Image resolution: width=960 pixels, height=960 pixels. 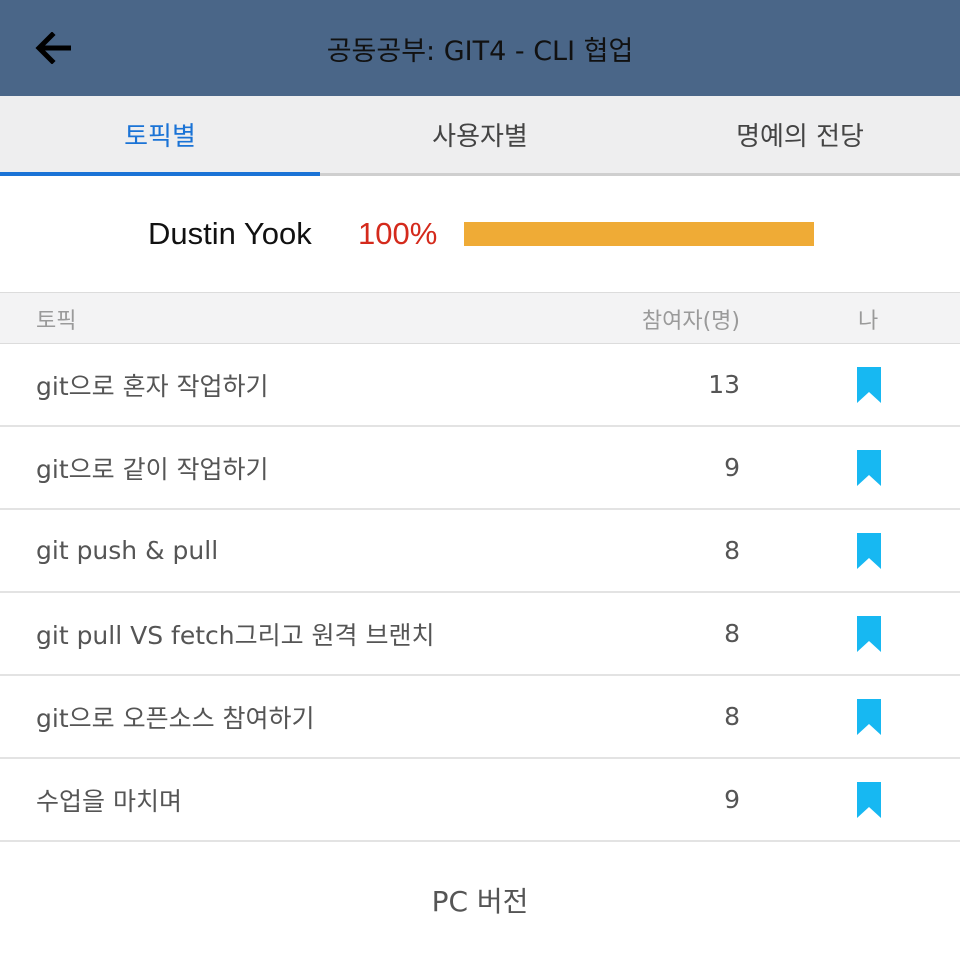 I want to click on user-progress: Dustin Yook 100%, so click(x=480, y=234).